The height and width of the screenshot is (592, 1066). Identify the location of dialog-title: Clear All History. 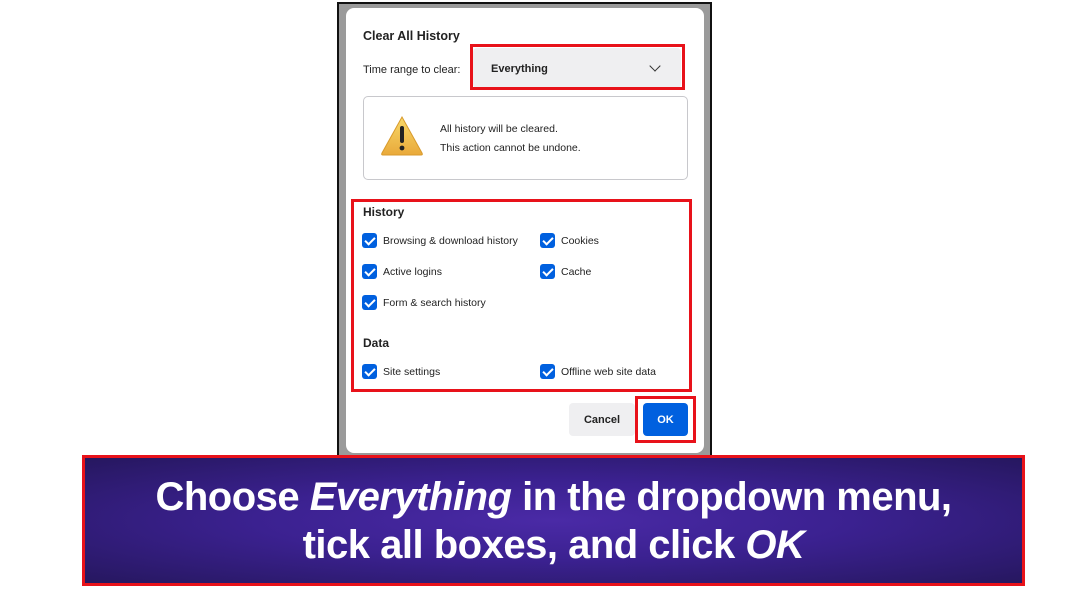
(411, 36).